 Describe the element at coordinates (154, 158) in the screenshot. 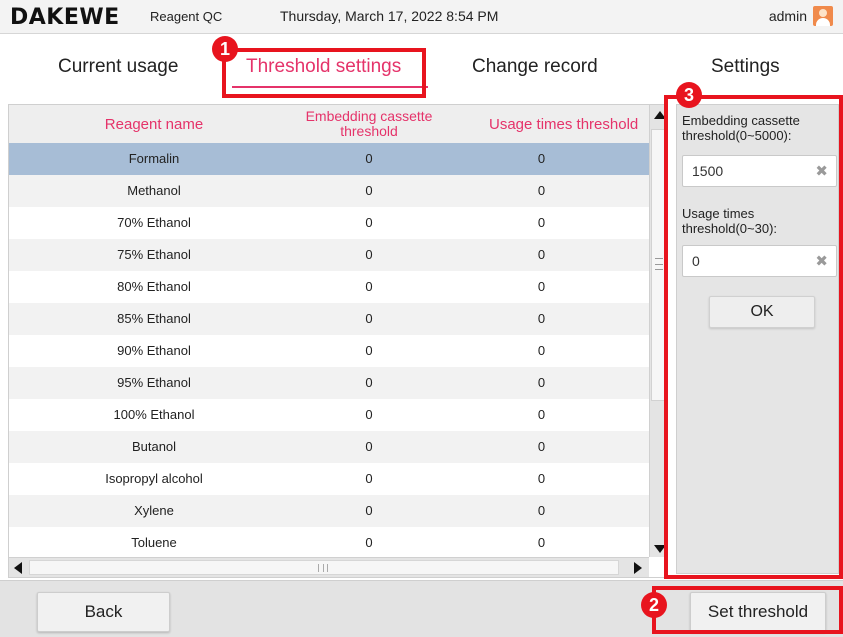

I see `cell-reagent-name: Formalin` at that location.